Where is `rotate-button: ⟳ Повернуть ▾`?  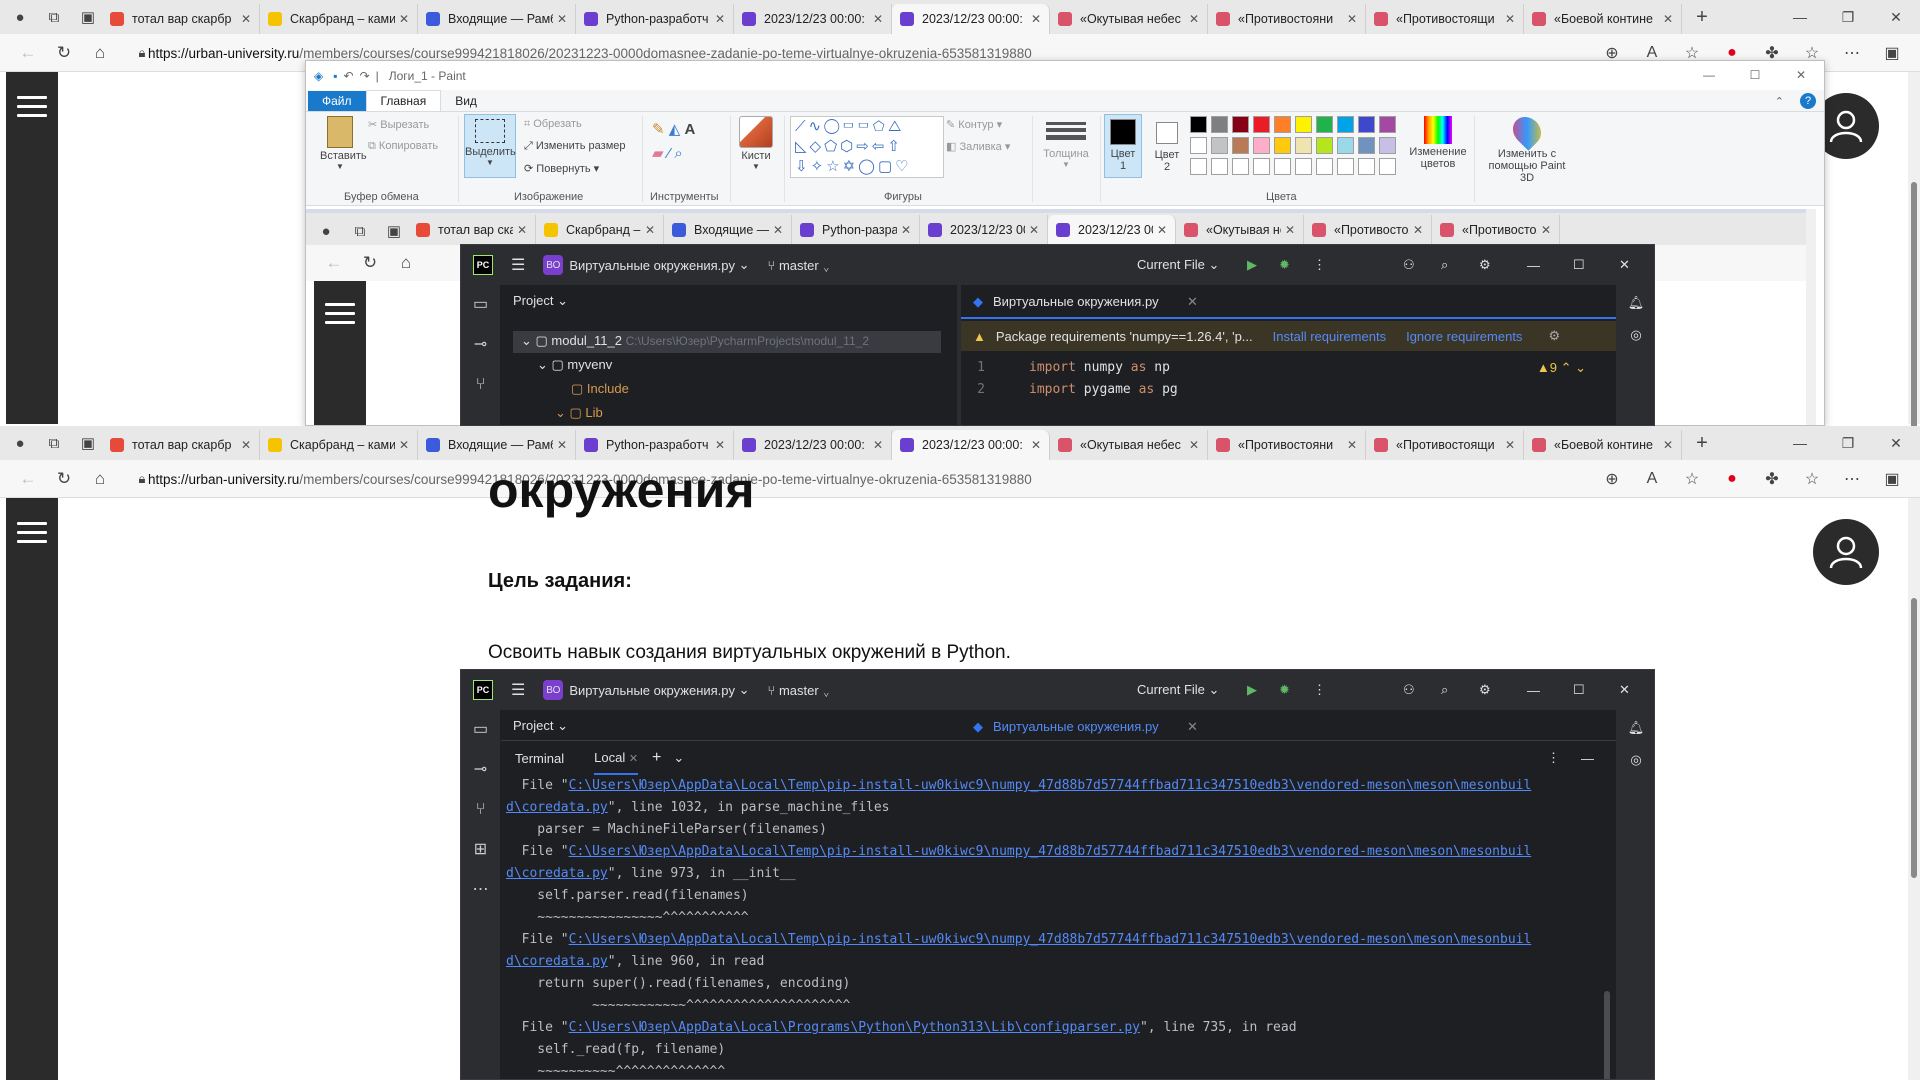 rotate-button: ⟳ Повернуть ▾ is located at coordinates (561, 168).